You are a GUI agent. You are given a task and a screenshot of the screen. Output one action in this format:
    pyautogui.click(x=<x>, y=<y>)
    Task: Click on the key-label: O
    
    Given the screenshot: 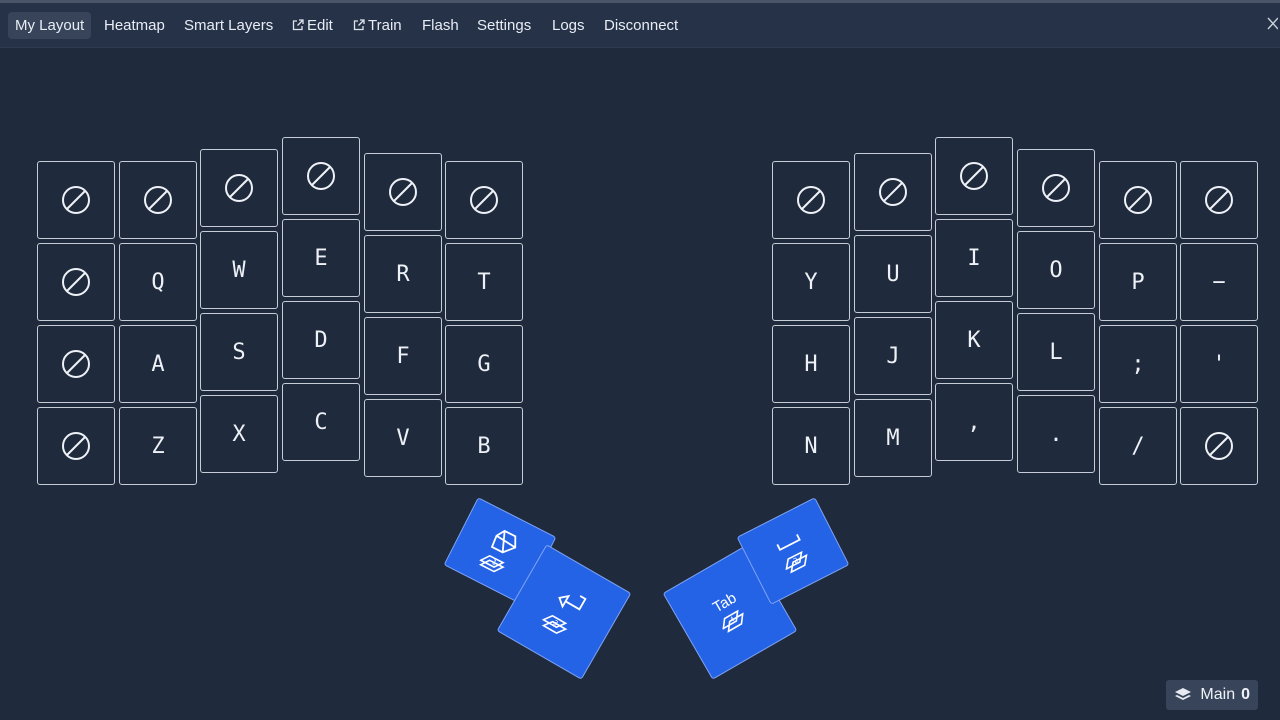 What is the action you would take?
    pyautogui.click(x=1056, y=270)
    